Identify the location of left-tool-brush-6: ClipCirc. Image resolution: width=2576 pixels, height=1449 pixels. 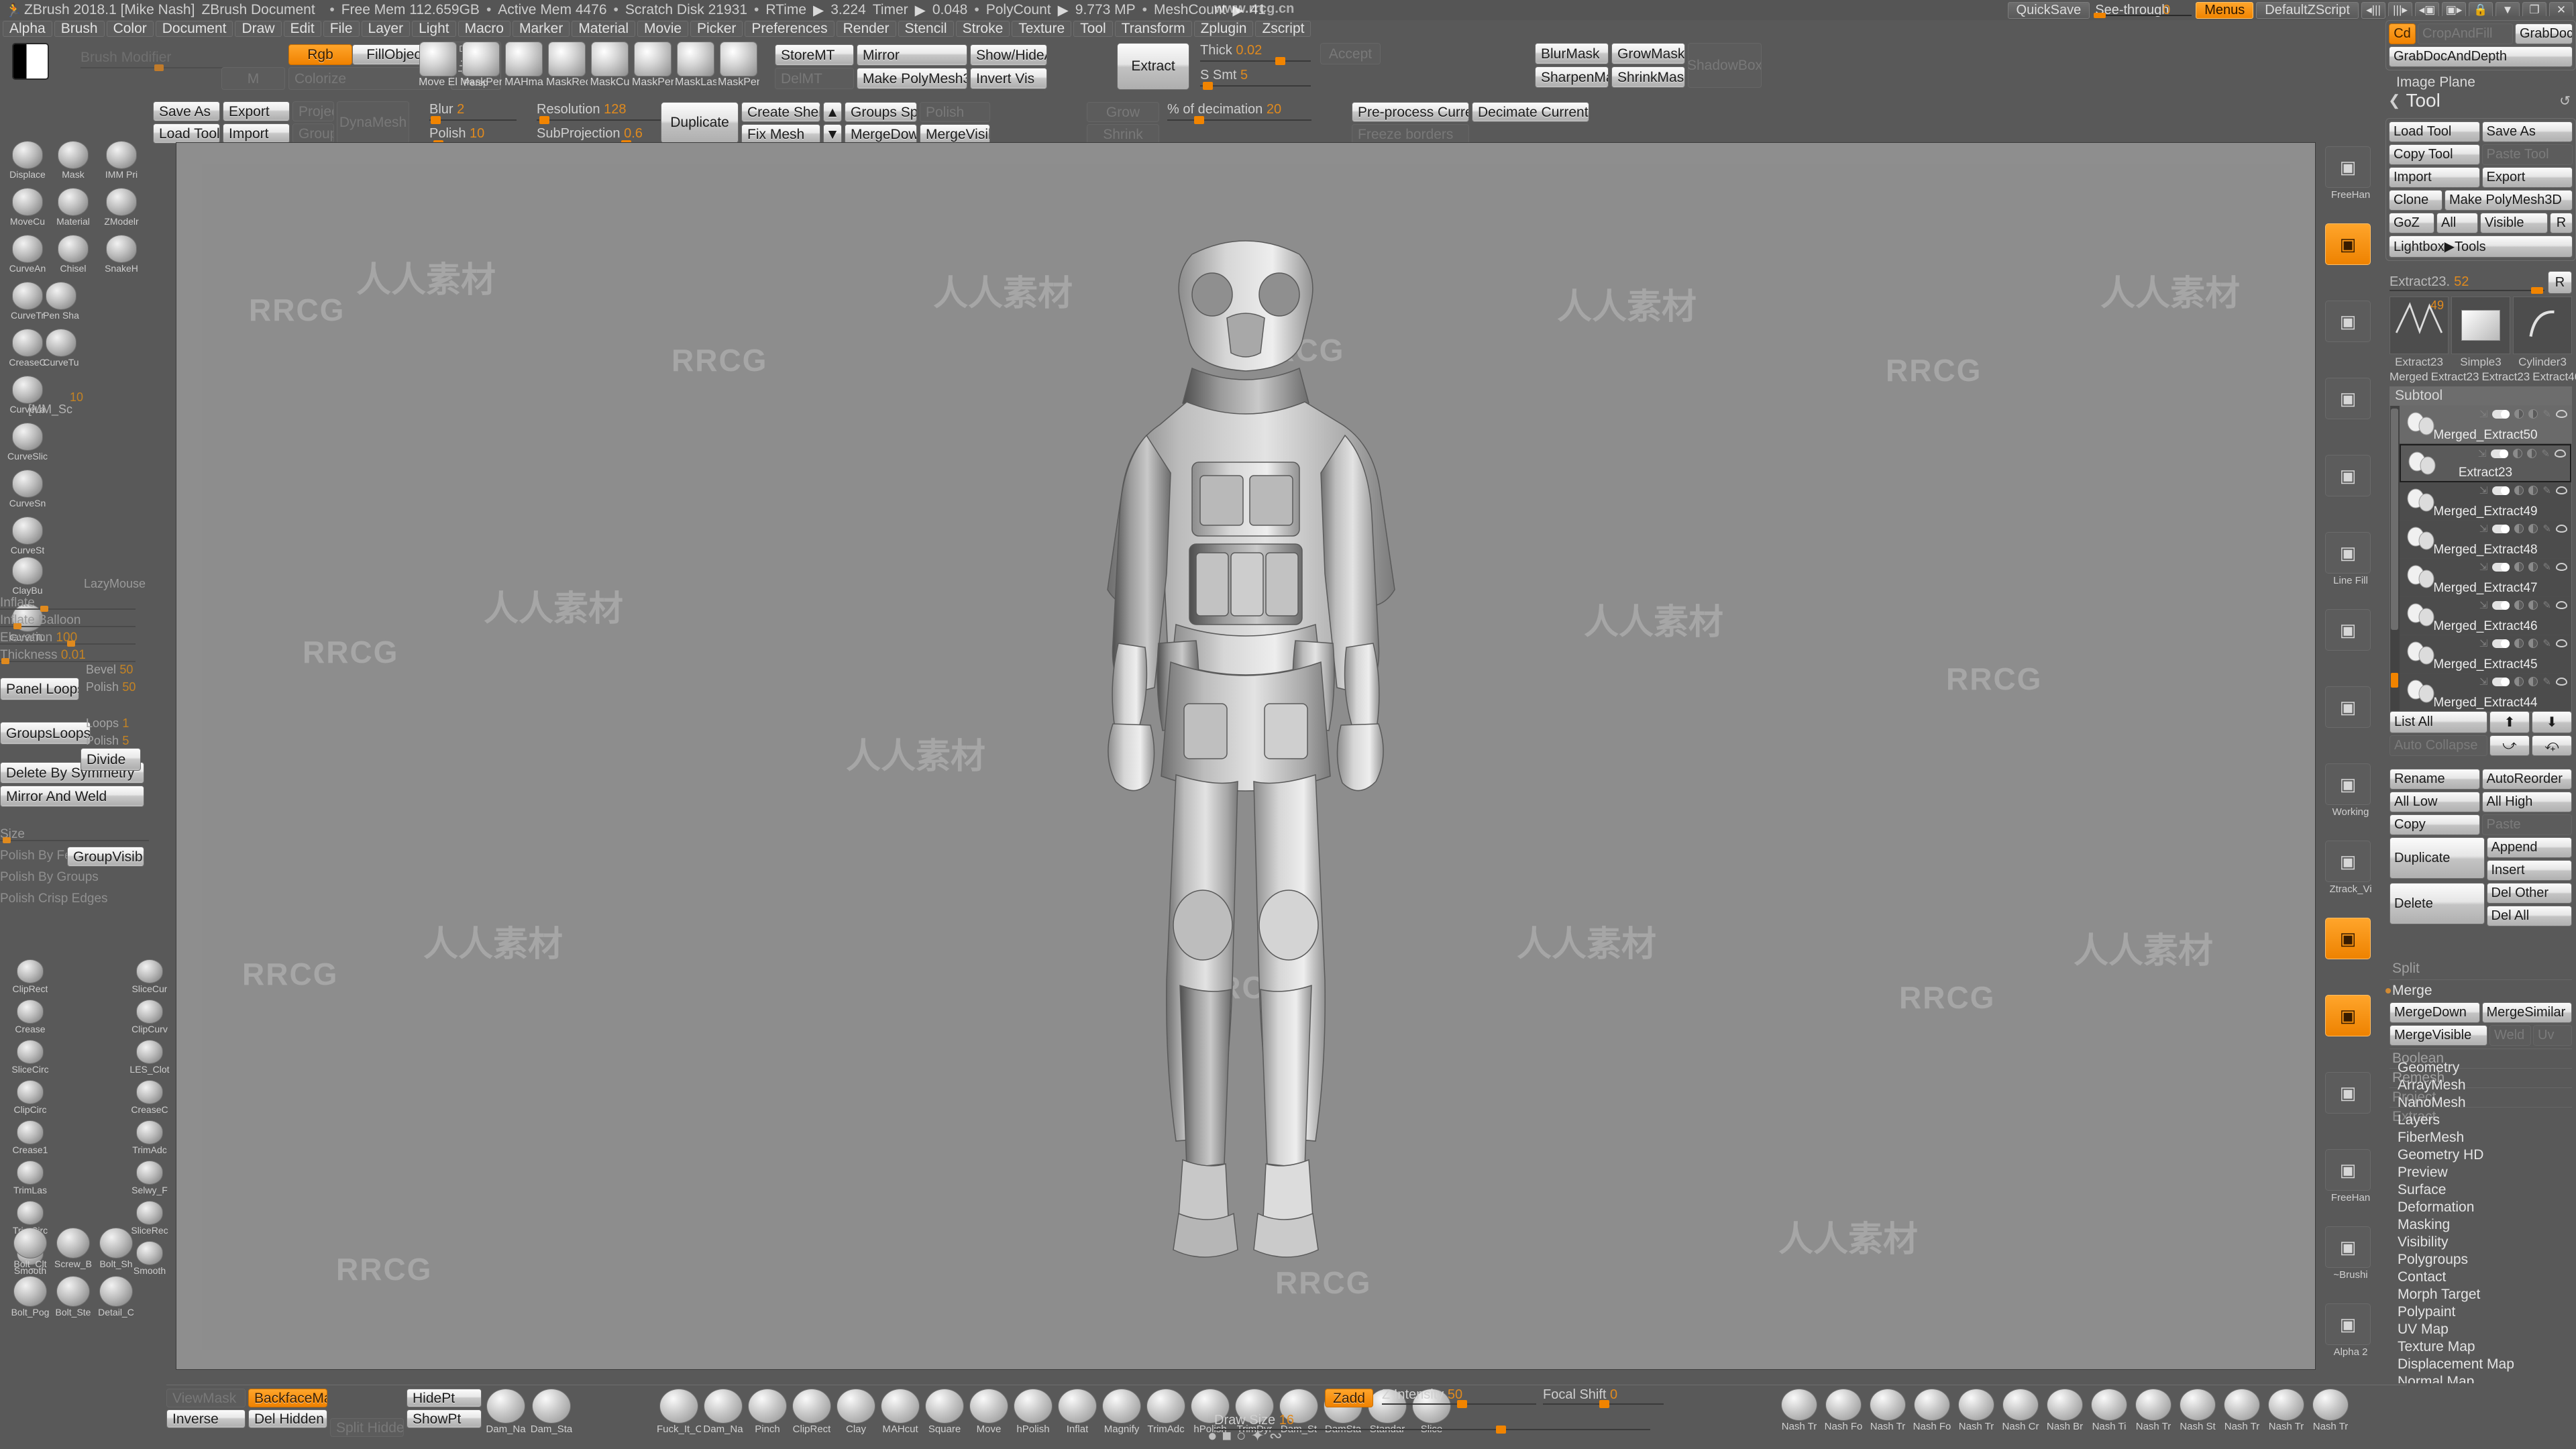
(30, 1101).